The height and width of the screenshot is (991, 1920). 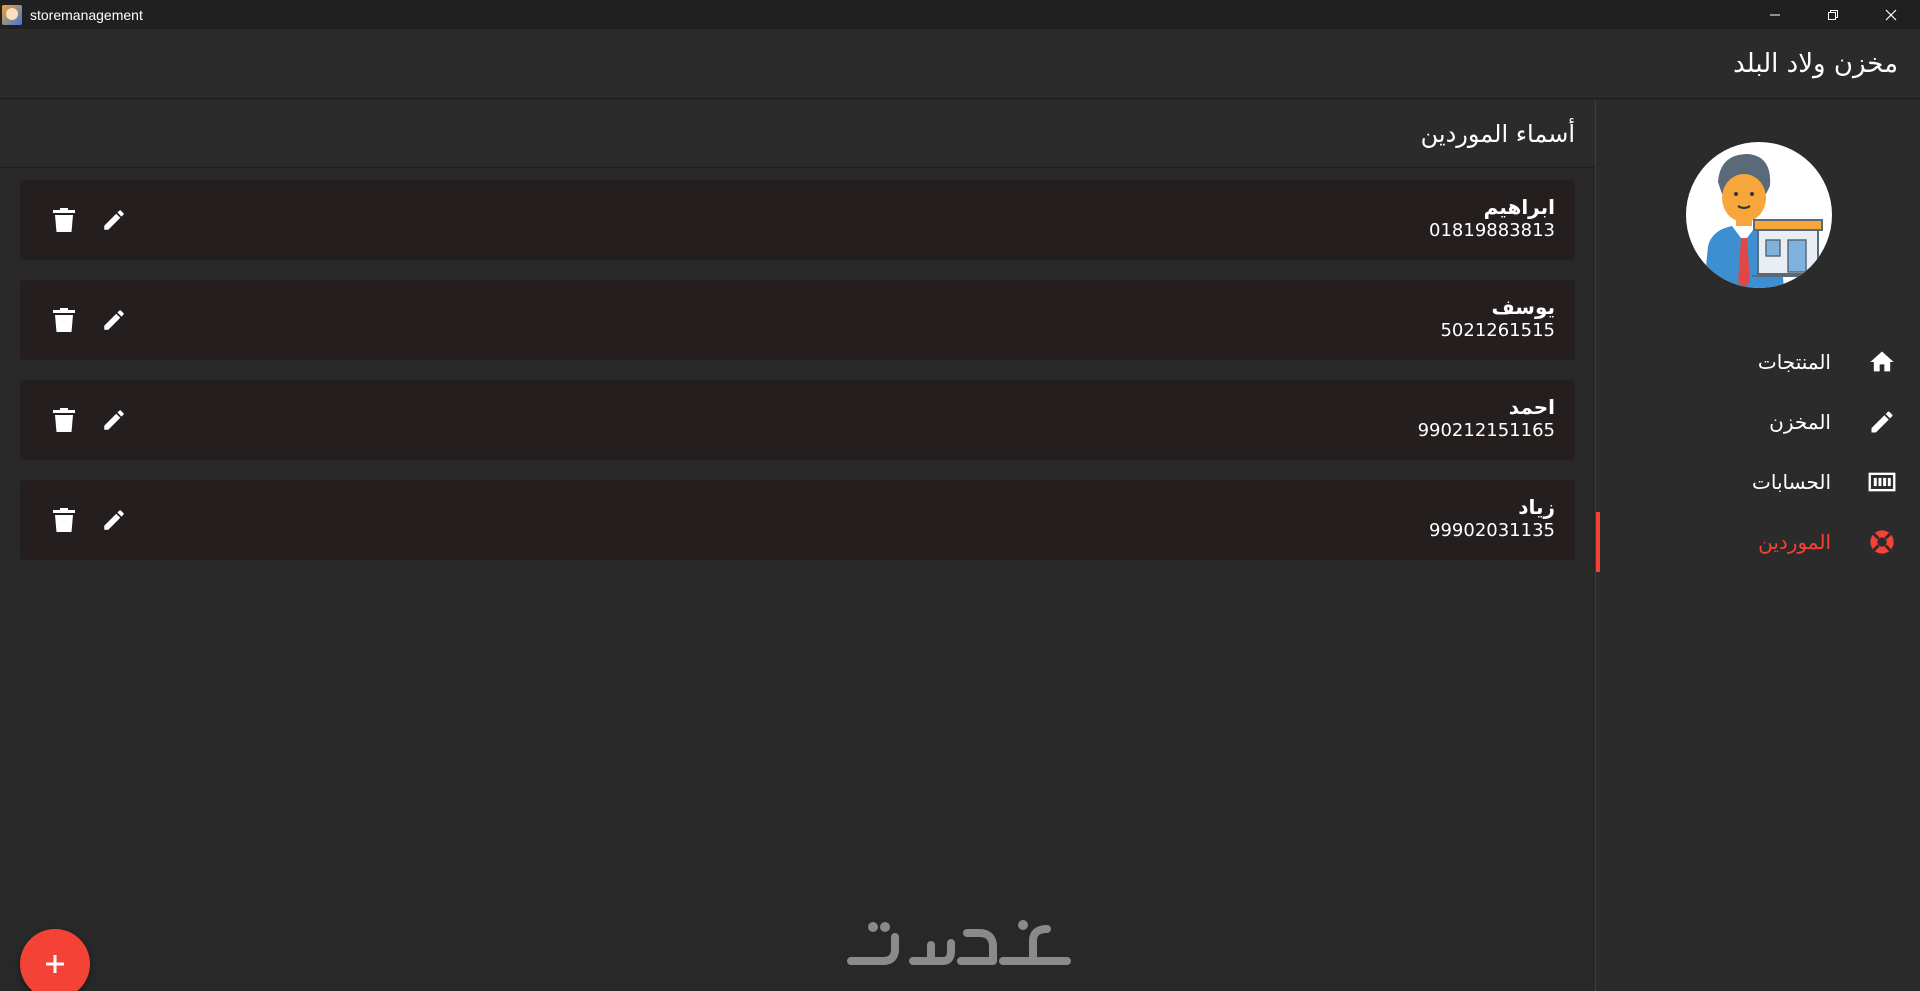 I want to click on close-button, so click(x=1891, y=14).